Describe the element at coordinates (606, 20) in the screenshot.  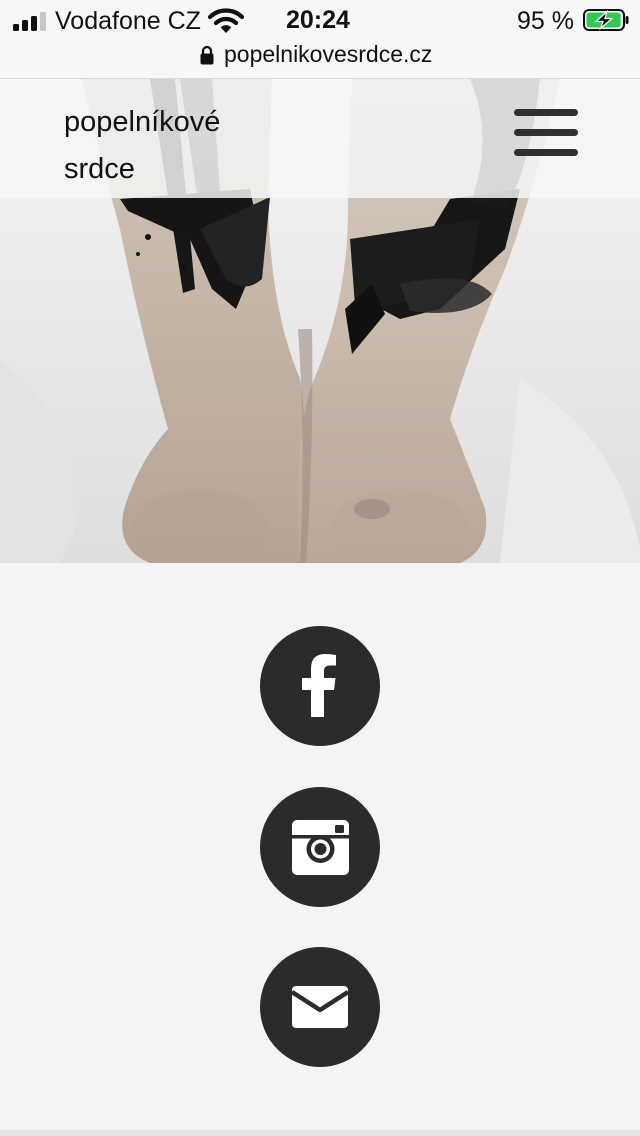
I see `battery-charging-icon` at that location.